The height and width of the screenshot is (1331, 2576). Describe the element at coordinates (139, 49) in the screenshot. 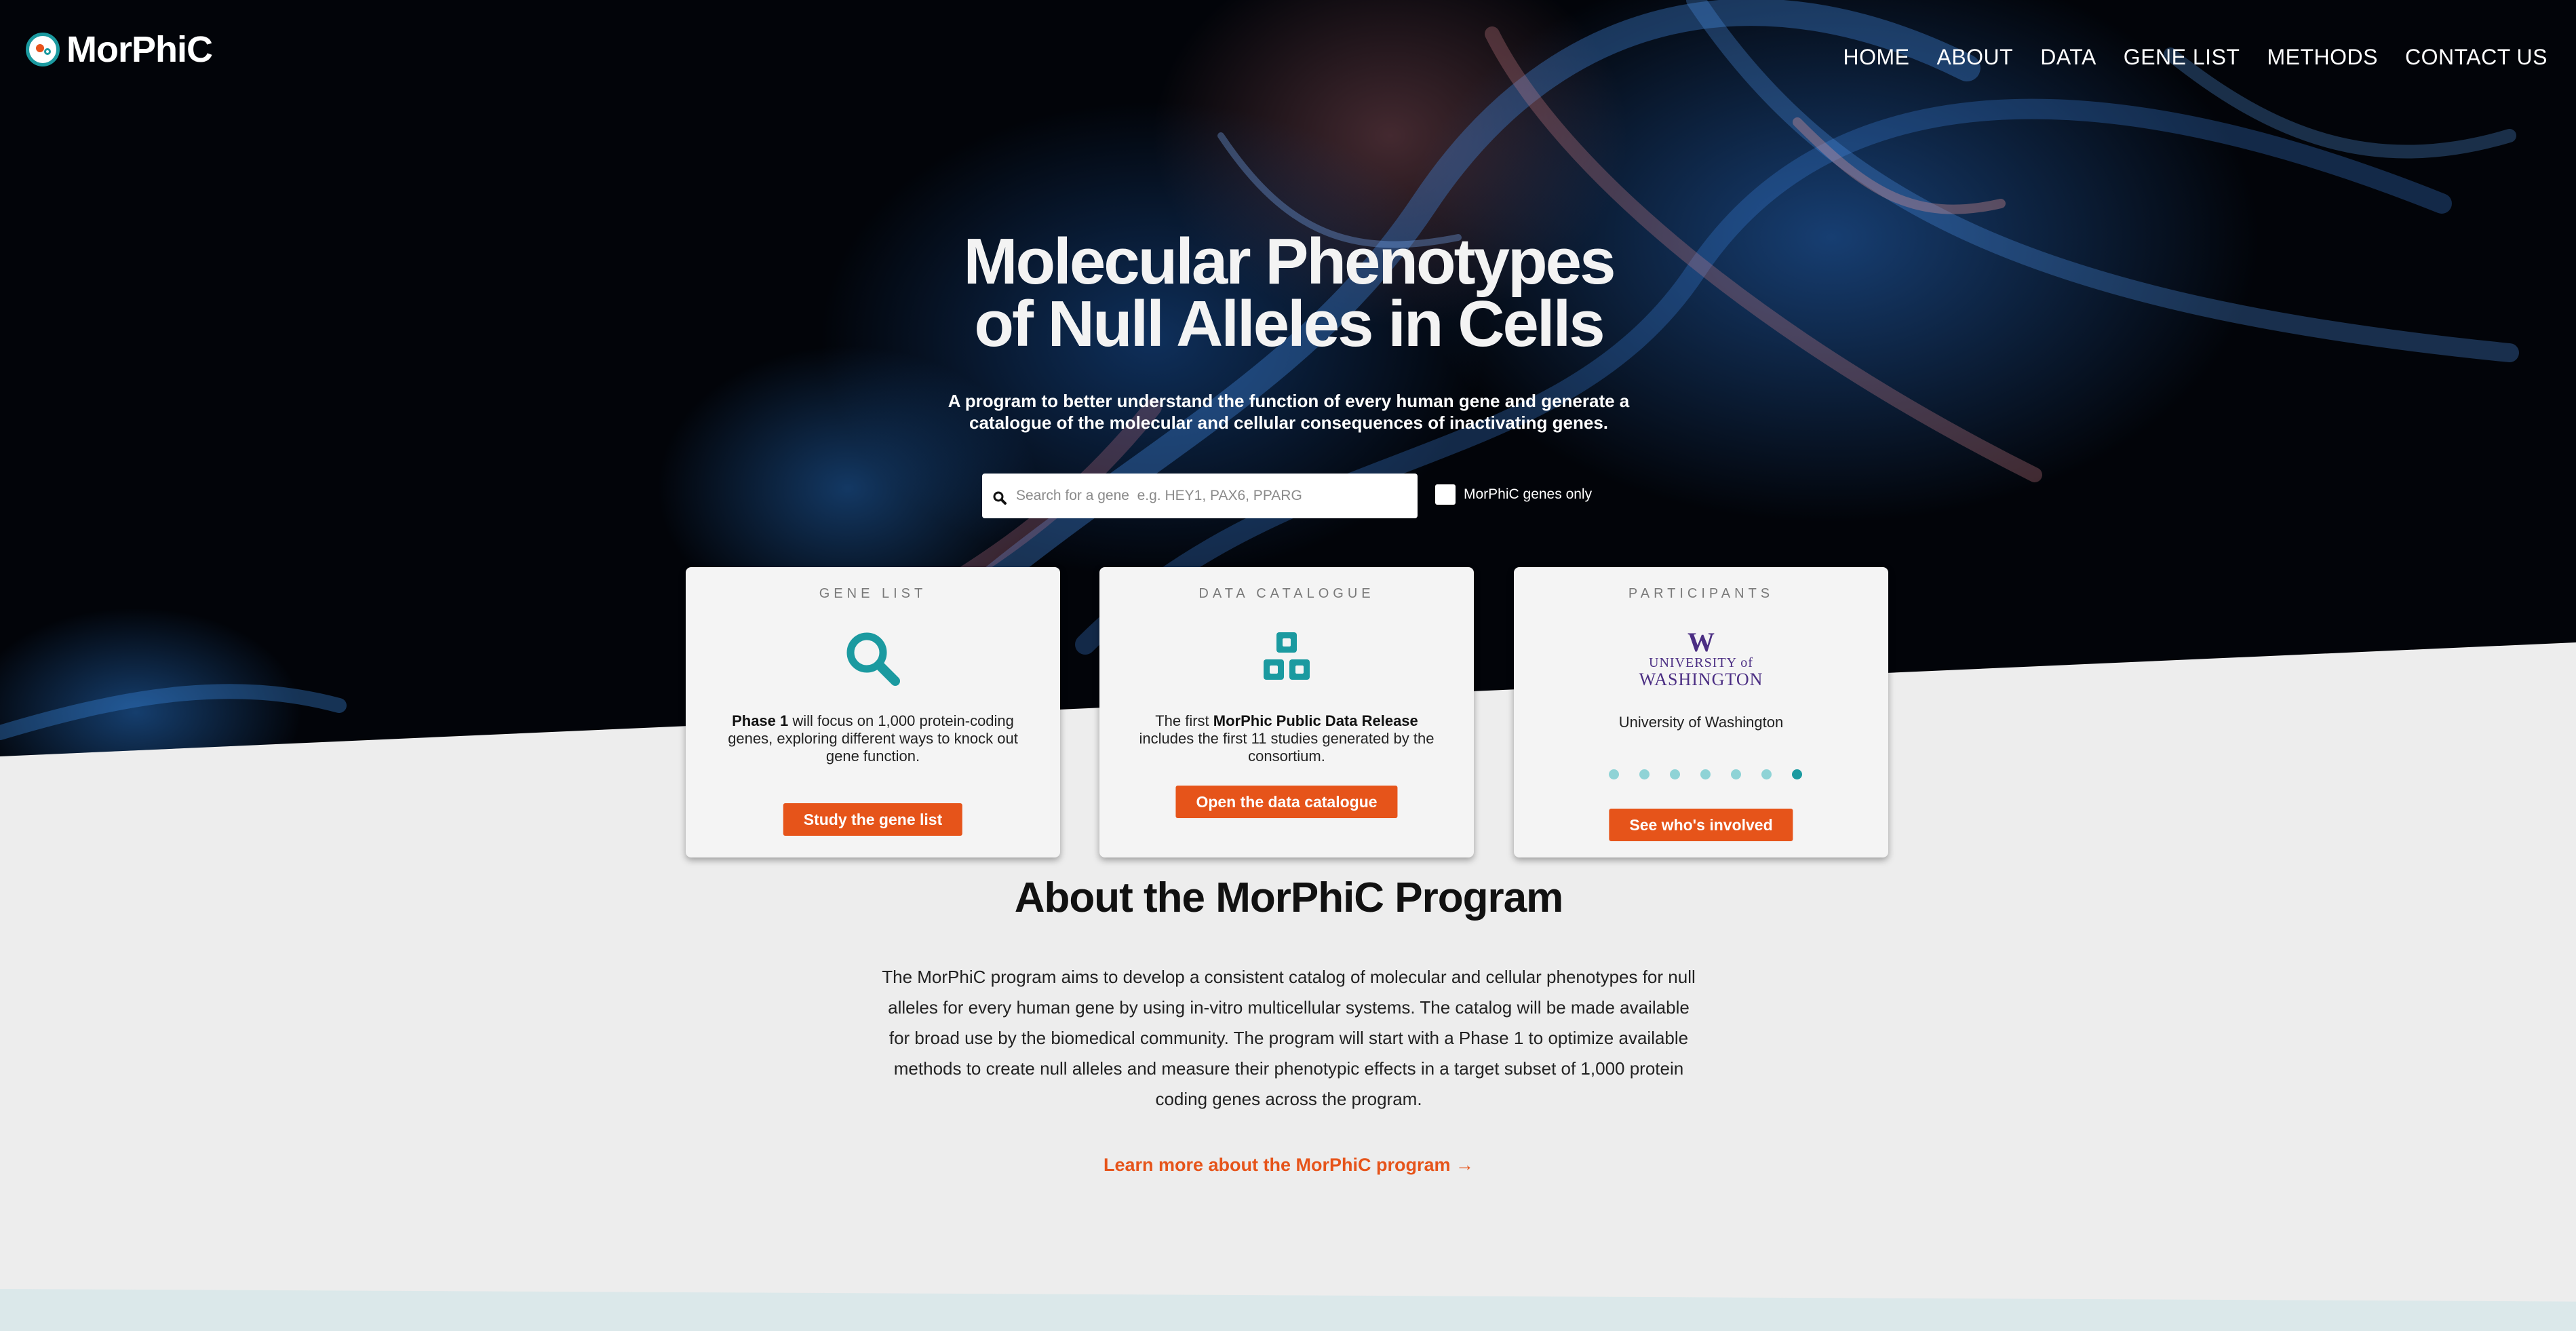

I see `logo-text: MorPhiC` at that location.